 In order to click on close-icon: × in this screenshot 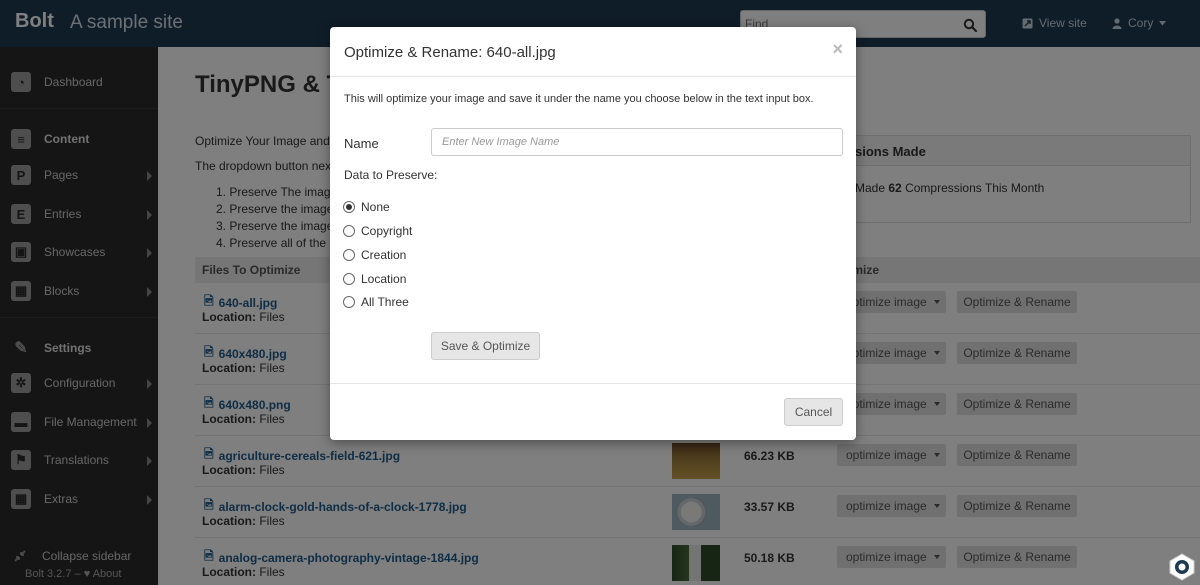, I will do `click(837, 49)`.